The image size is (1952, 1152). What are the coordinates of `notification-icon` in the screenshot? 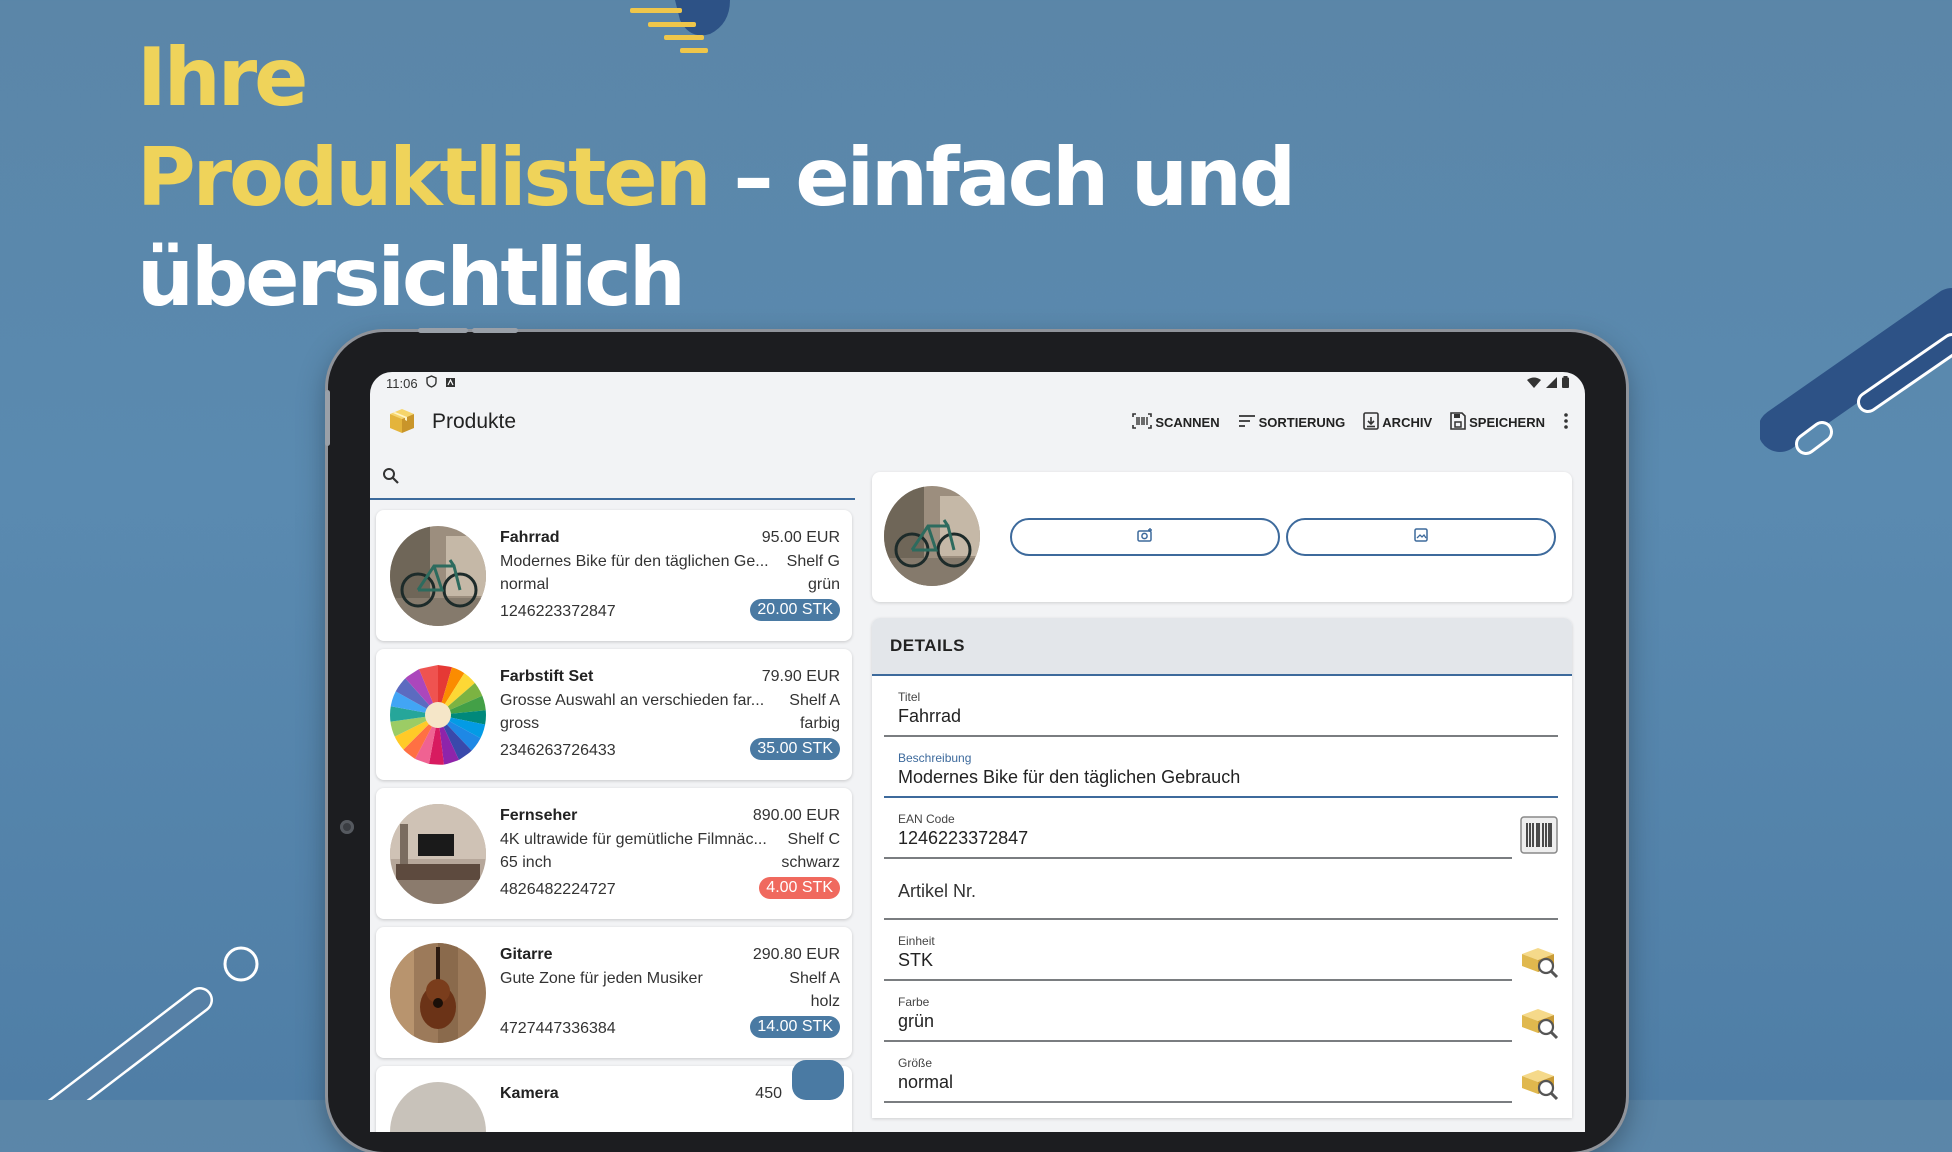 It's located at (450, 383).